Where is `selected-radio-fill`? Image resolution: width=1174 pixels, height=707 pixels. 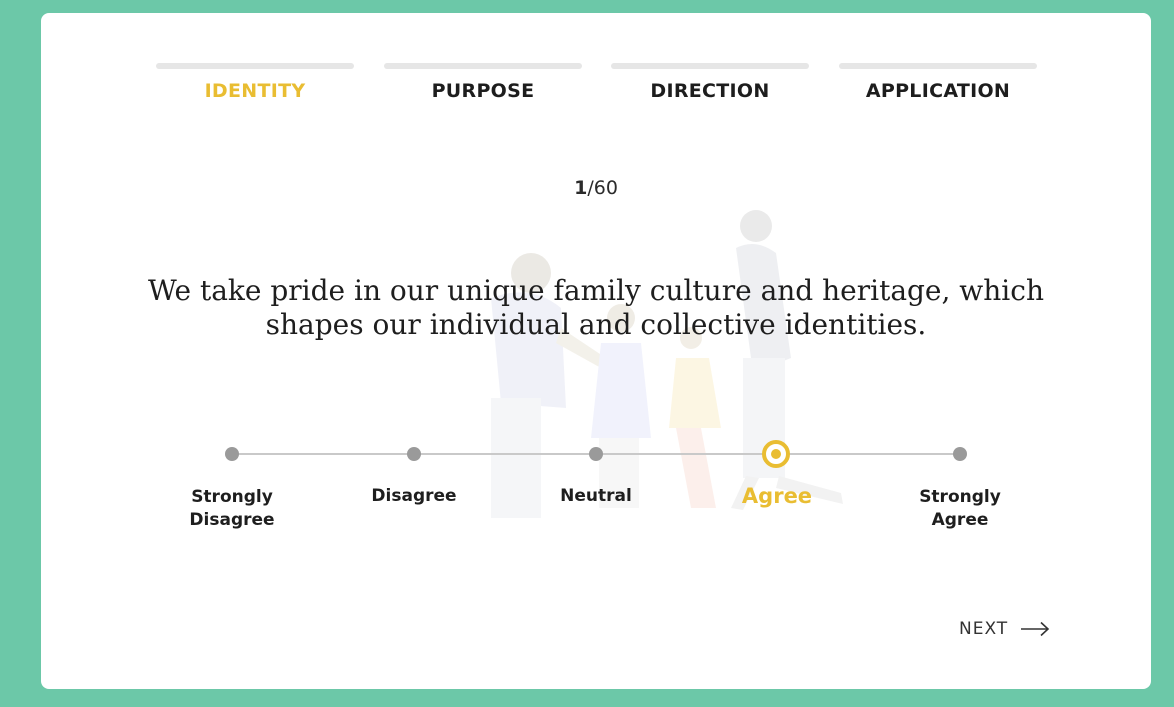
selected-radio-fill is located at coordinates (776, 454).